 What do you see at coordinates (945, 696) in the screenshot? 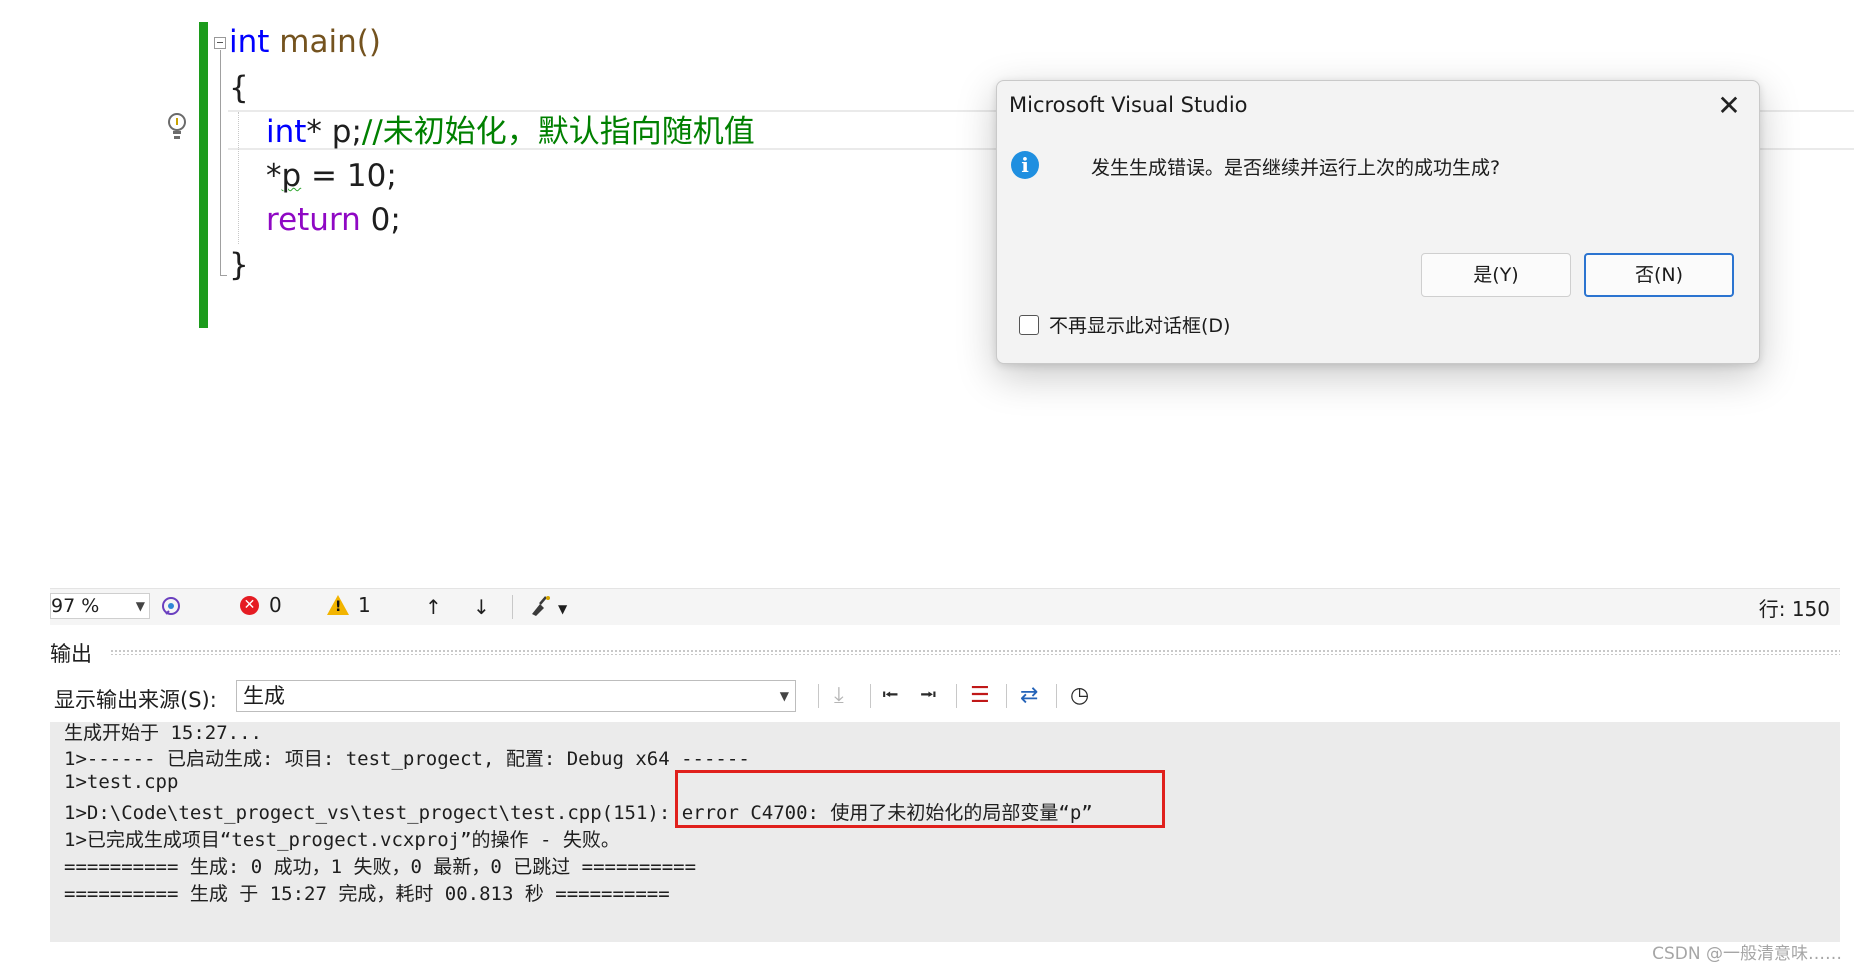
I see `output-toolbar: 显示输出来源(S): 生成 ▼ ⤓ ⭰ ⭲ ☰ ⇄ ◷` at bounding box center [945, 696].